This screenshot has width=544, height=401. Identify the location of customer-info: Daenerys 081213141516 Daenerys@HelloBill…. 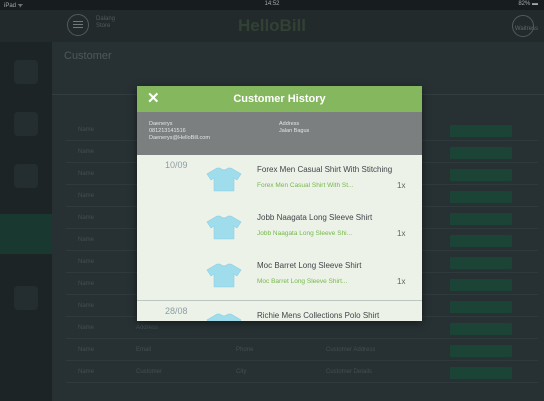
(279, 133).